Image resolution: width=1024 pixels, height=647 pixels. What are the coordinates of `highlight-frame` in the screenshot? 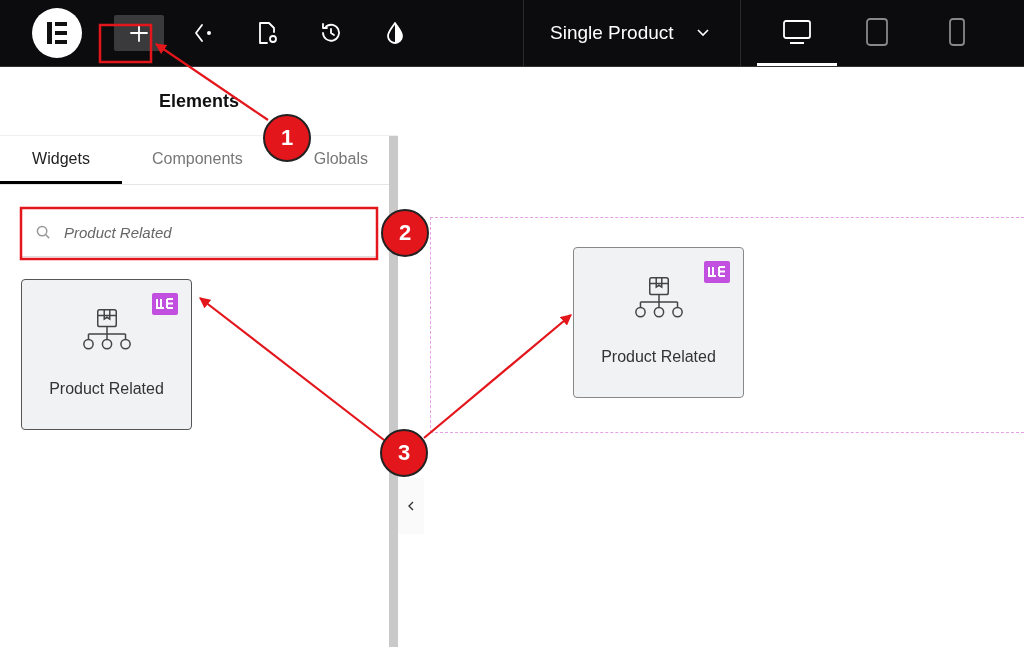 It's located at (125, 43).